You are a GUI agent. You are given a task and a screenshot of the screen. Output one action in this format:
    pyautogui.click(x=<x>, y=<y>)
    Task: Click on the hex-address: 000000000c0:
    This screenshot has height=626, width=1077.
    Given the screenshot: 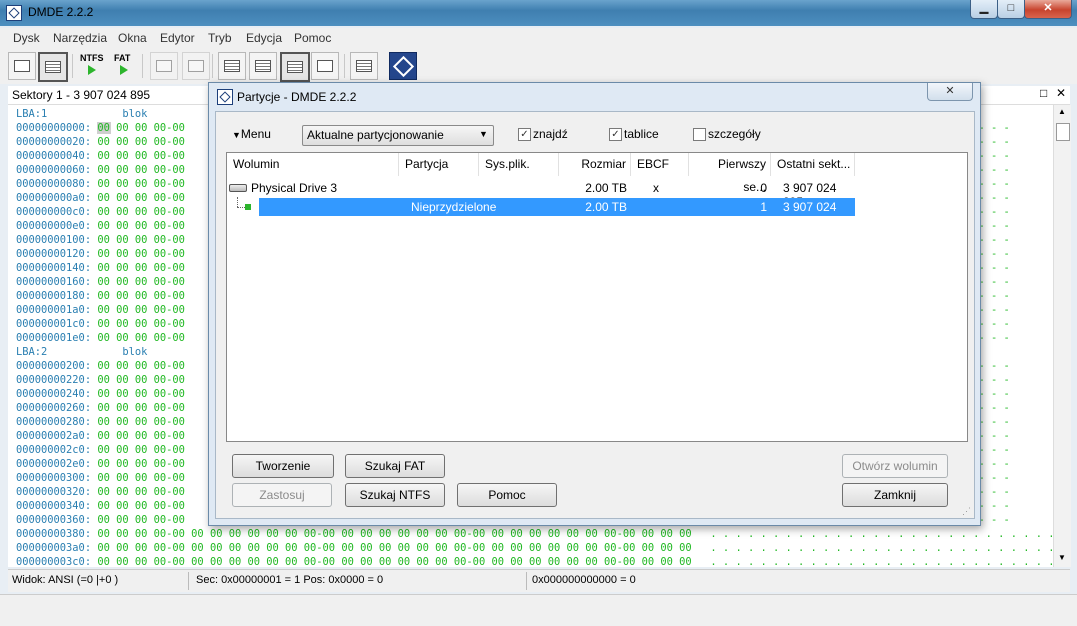 What is the action you would take?
    pyautogui.click(x=54, y=212)
    